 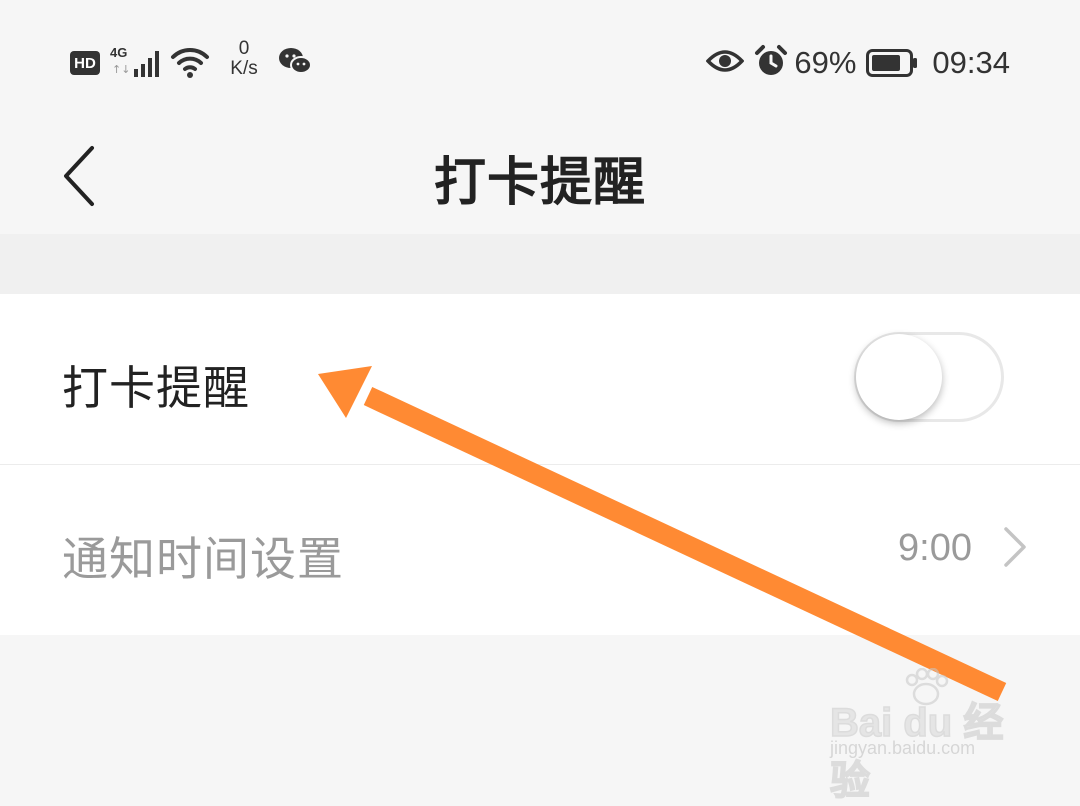 I want to click on section-spacer, so click(x=540, y=264).